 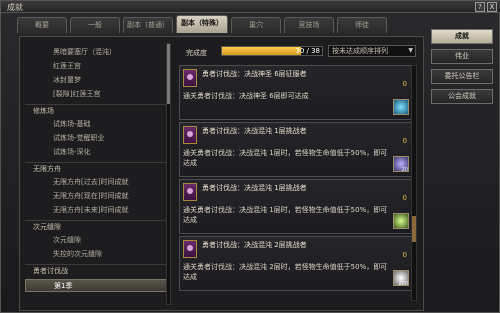 I want to click on tab-general: 一般, so click(x=95, y=25).